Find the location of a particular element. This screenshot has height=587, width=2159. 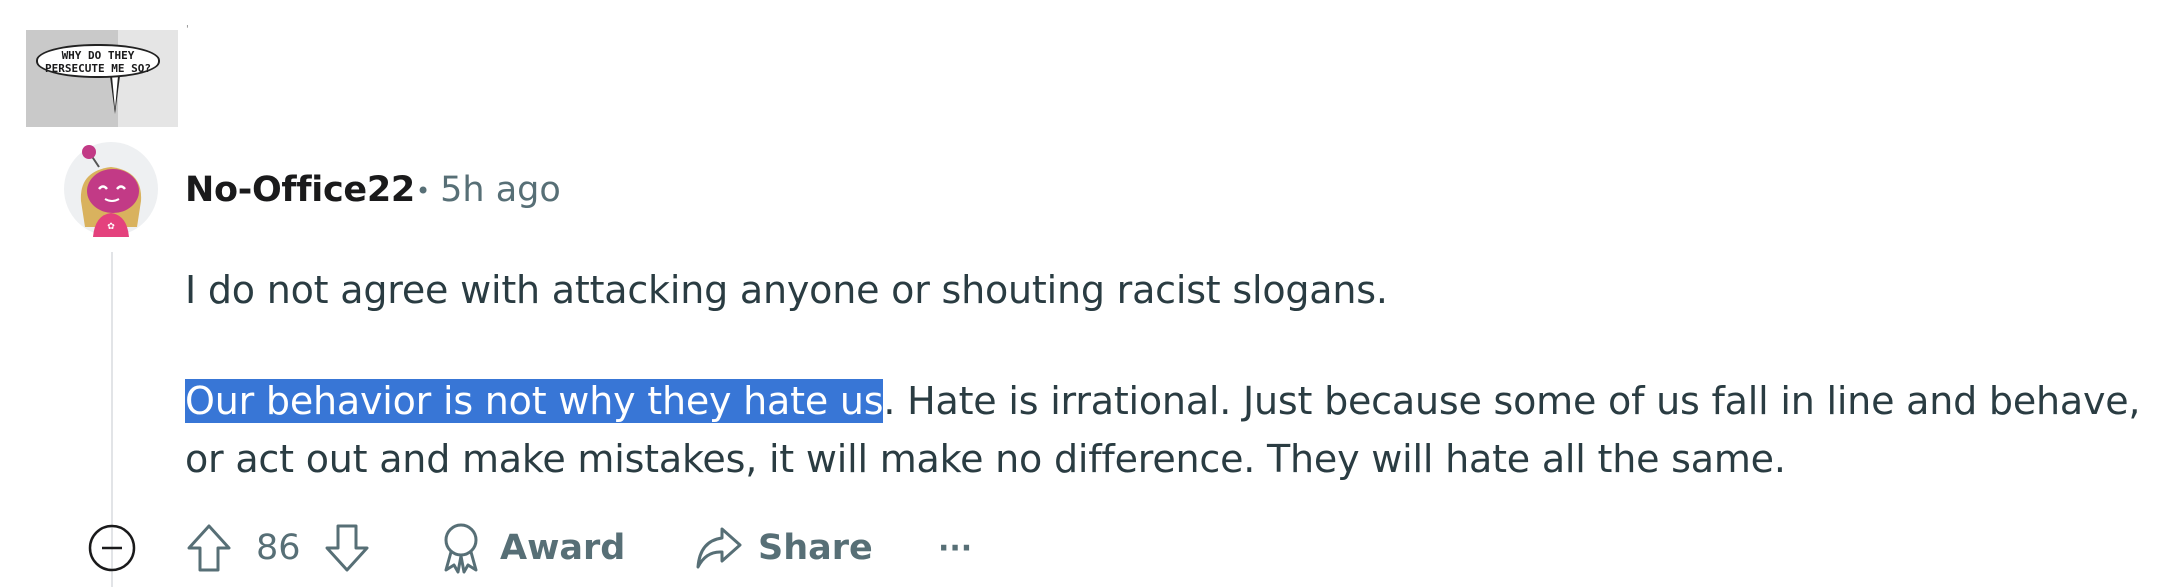

share-icon is located at coordinates (719, 548).